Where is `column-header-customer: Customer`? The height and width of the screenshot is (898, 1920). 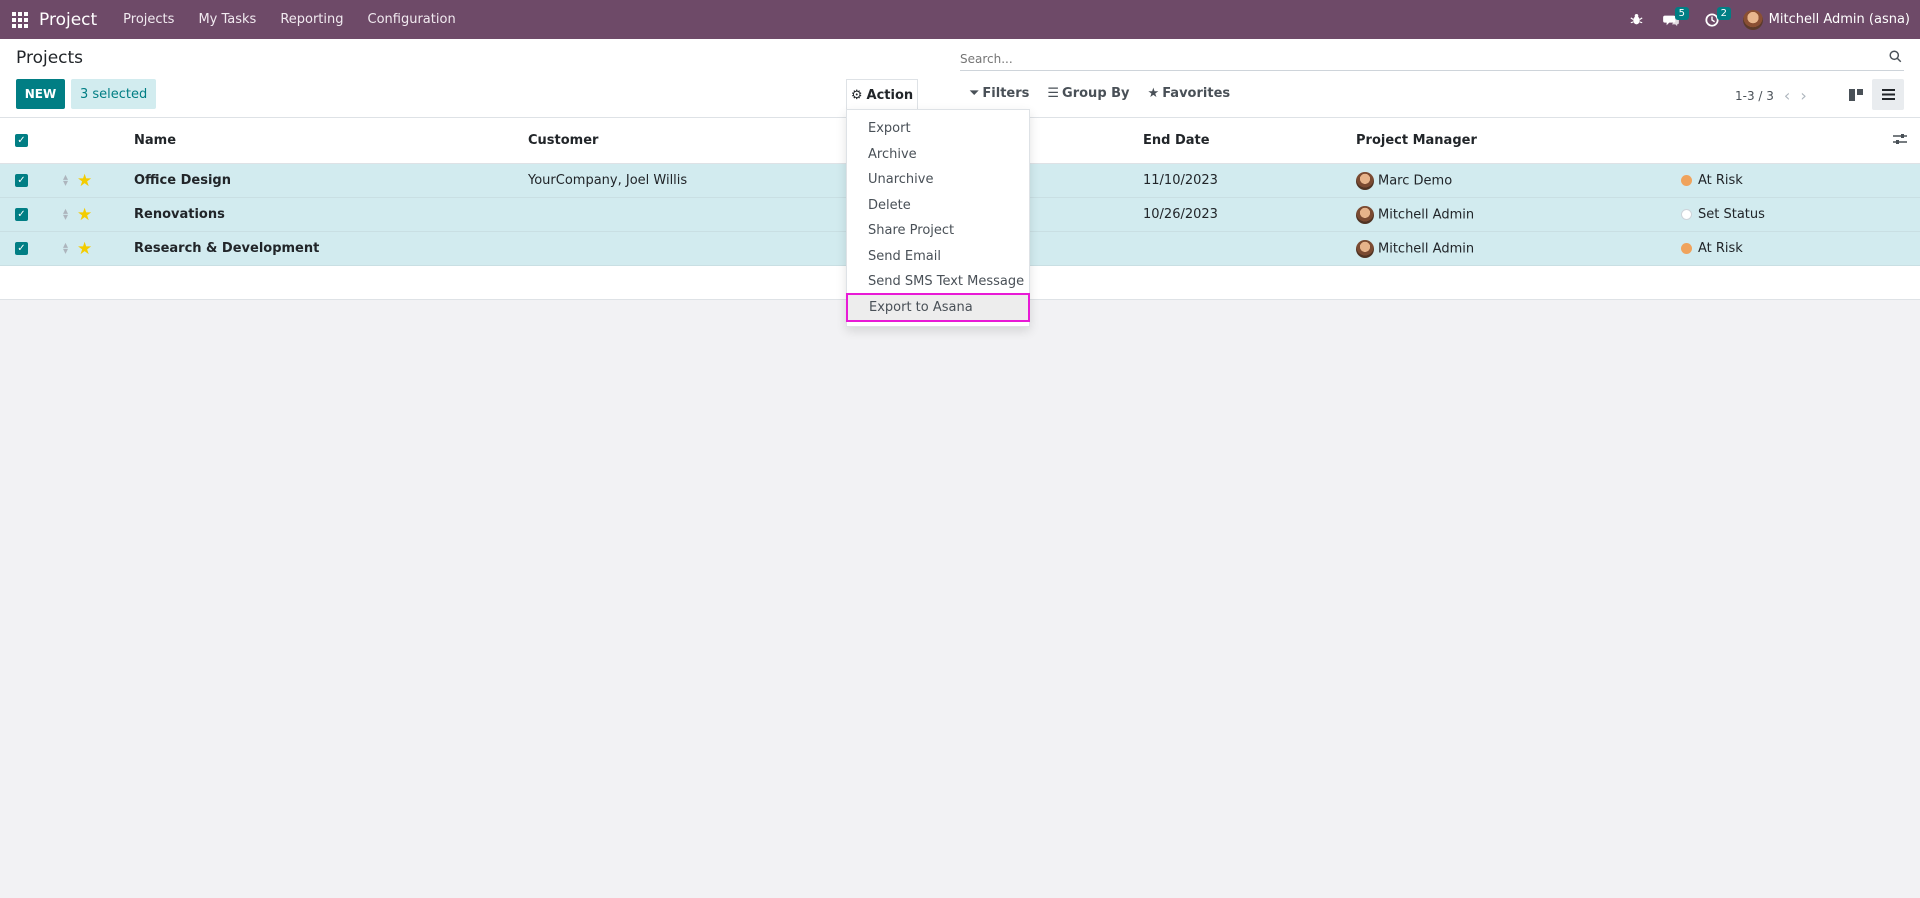
column-header-customer: Customer is located at coordinates (563, 140).